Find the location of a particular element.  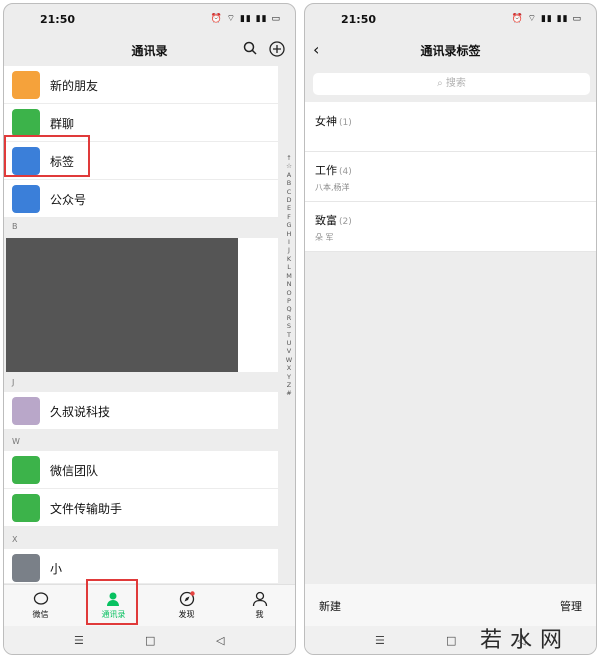

group-chat-label: 群聊 is located at coordinates (62, 124).